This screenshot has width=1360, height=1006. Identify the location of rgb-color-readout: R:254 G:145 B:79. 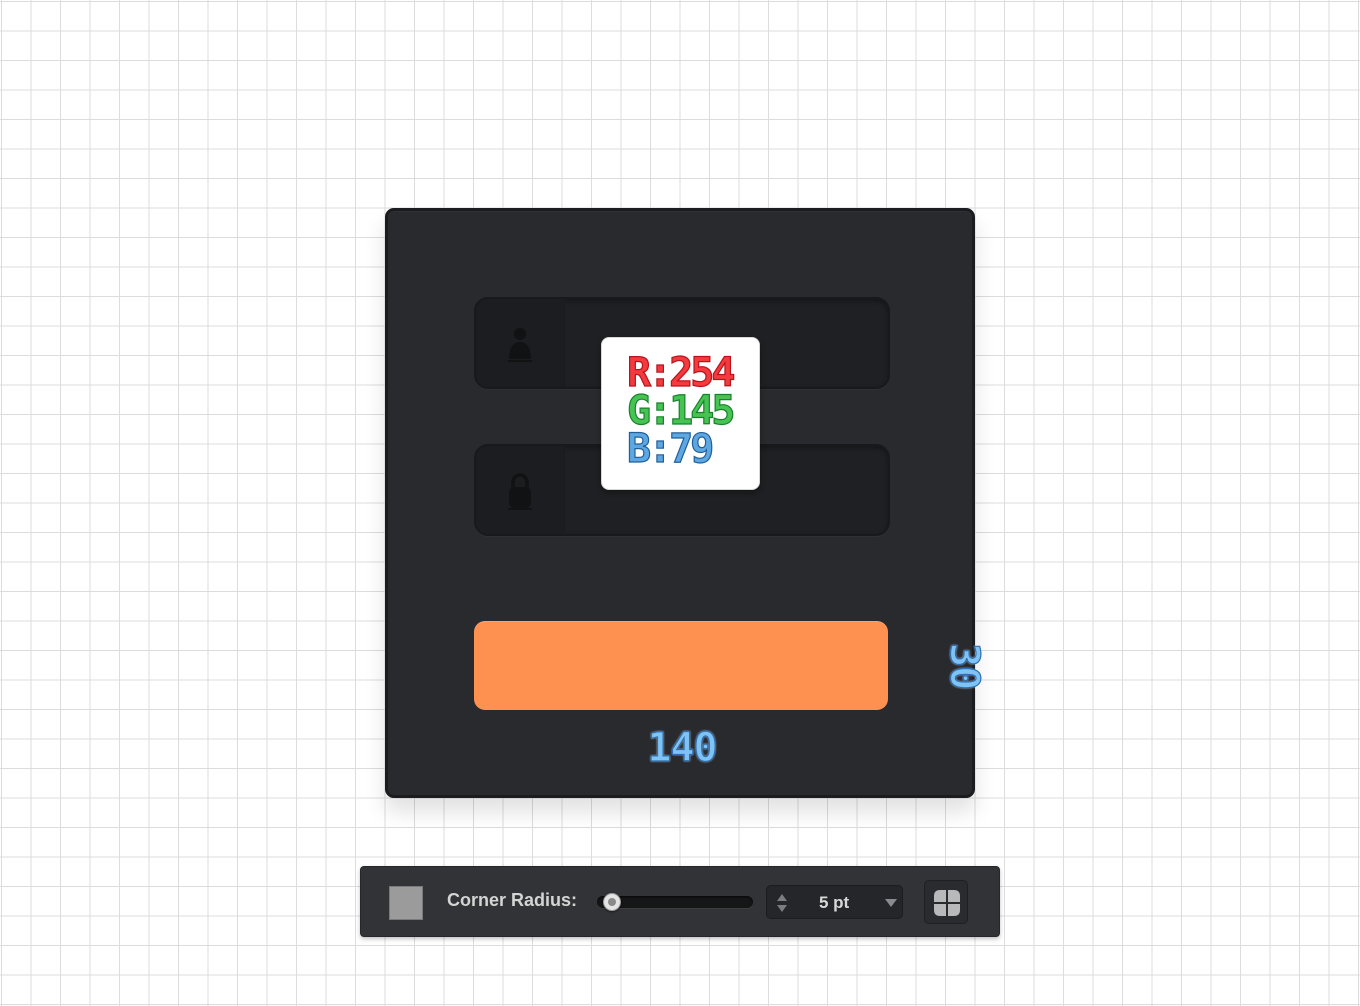
(680, 413).